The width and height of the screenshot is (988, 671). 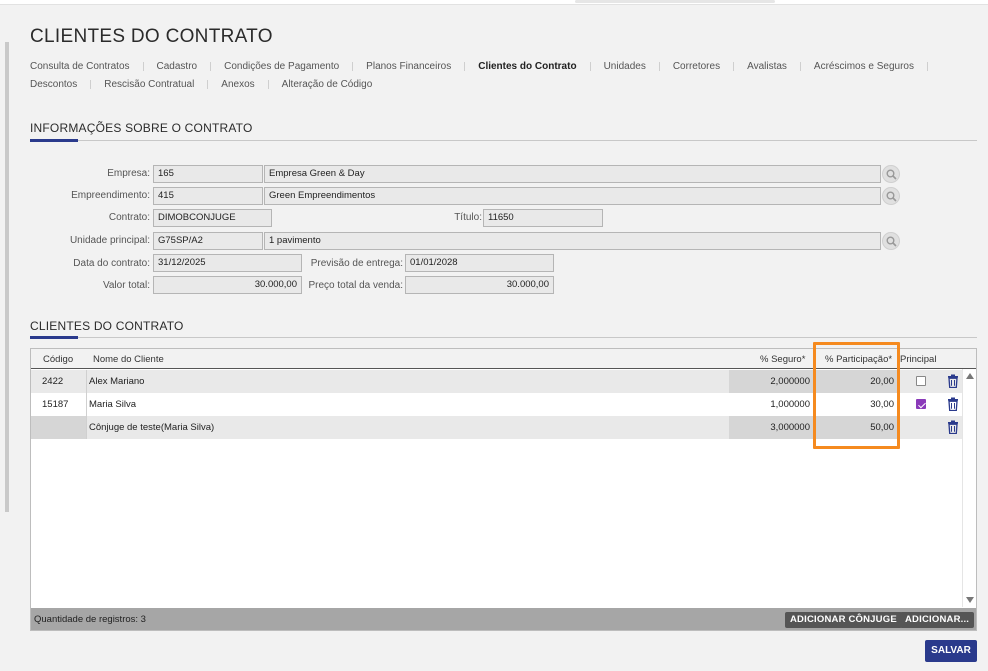 What do you see at coordinates (970, 376) in the screenshot?
I see `scroll-up-icon` at bounding box center [970, 376].